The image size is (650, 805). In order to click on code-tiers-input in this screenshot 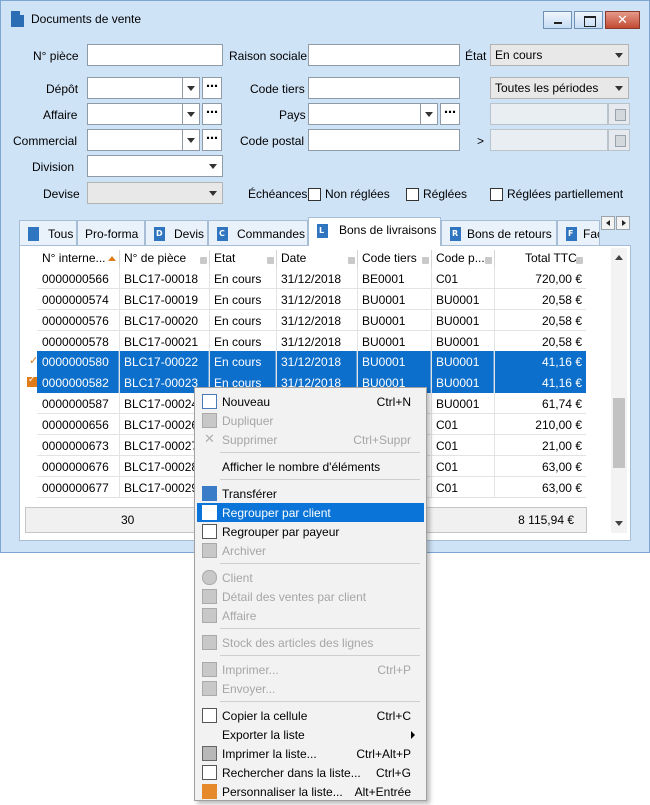, I will do `click(384, 88)`.